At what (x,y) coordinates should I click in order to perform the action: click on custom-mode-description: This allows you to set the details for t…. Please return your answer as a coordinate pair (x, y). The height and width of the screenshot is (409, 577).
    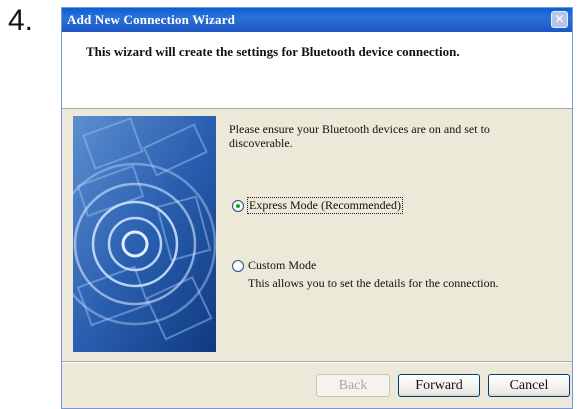
    Looking at the image, I should click on (373, 283).